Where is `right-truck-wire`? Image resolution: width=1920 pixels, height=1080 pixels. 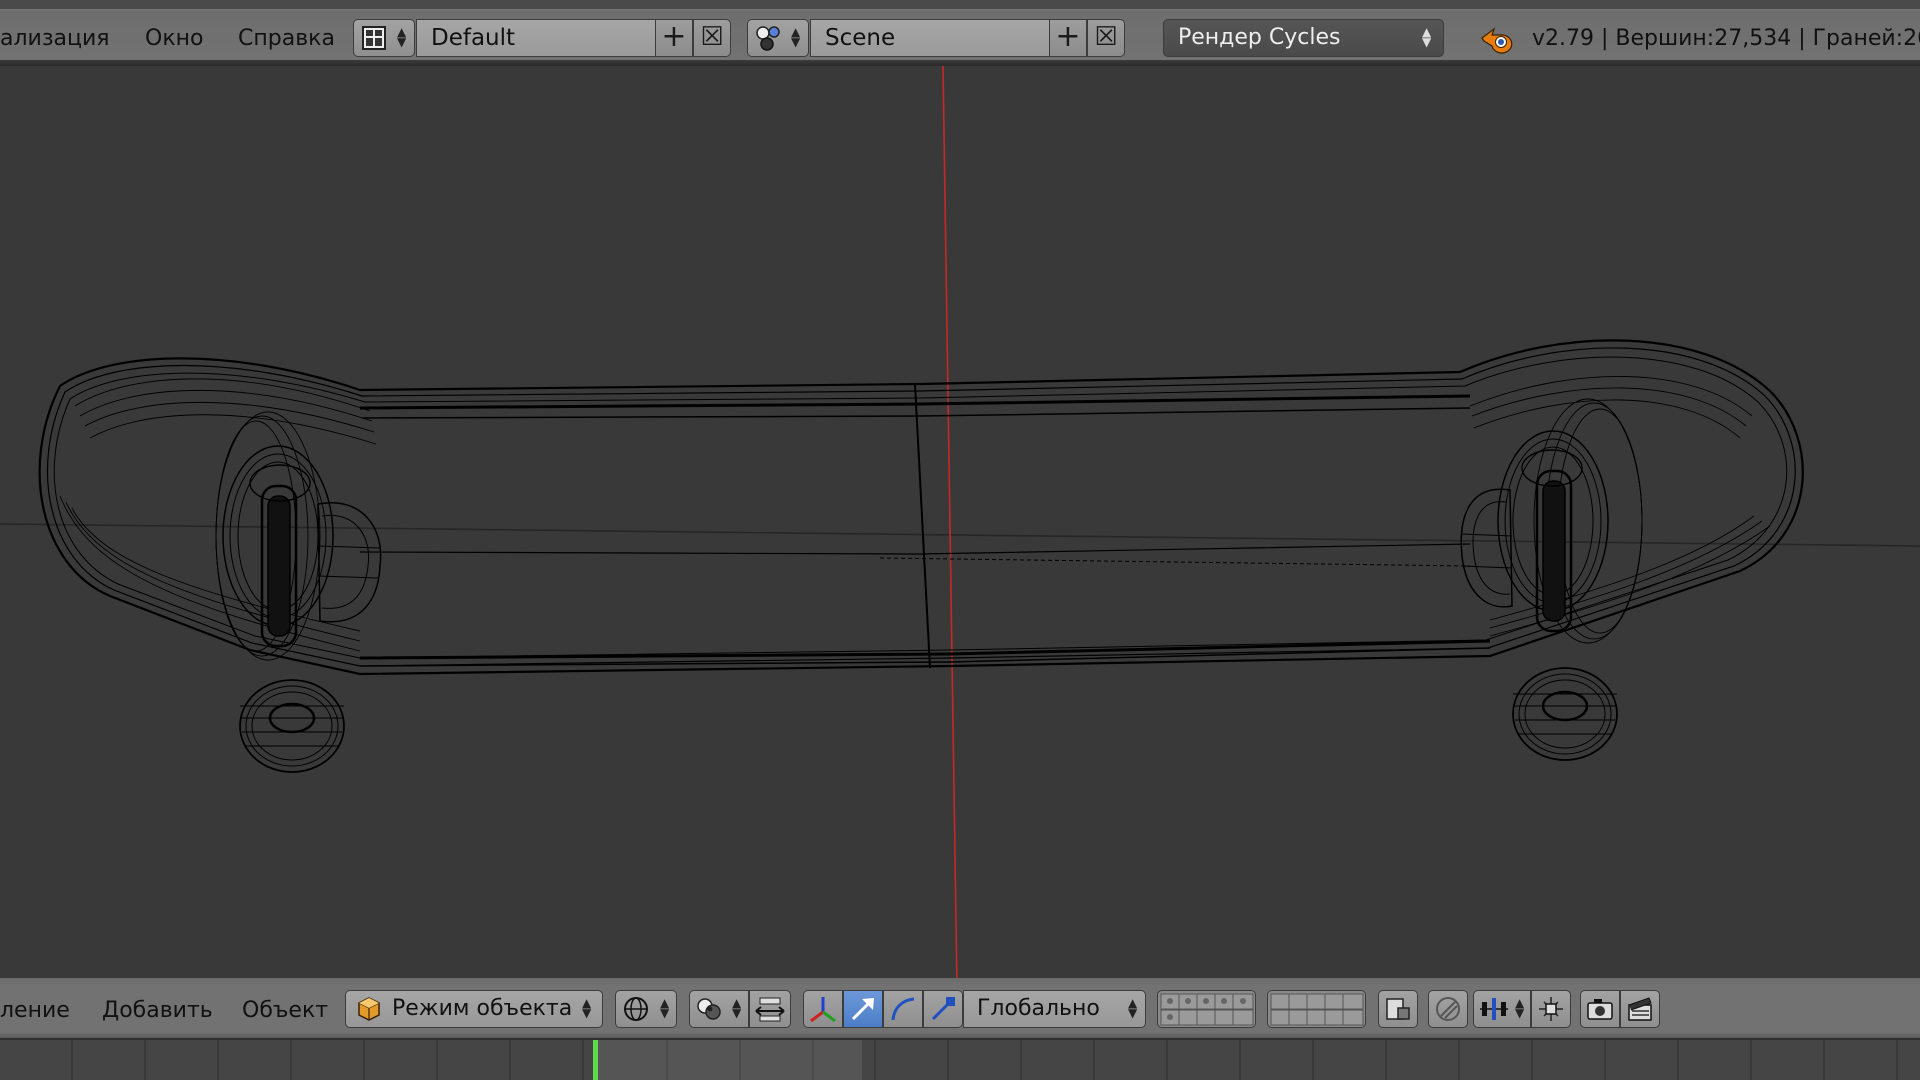
right-truck-wire is located at coordinates (1539, 595).